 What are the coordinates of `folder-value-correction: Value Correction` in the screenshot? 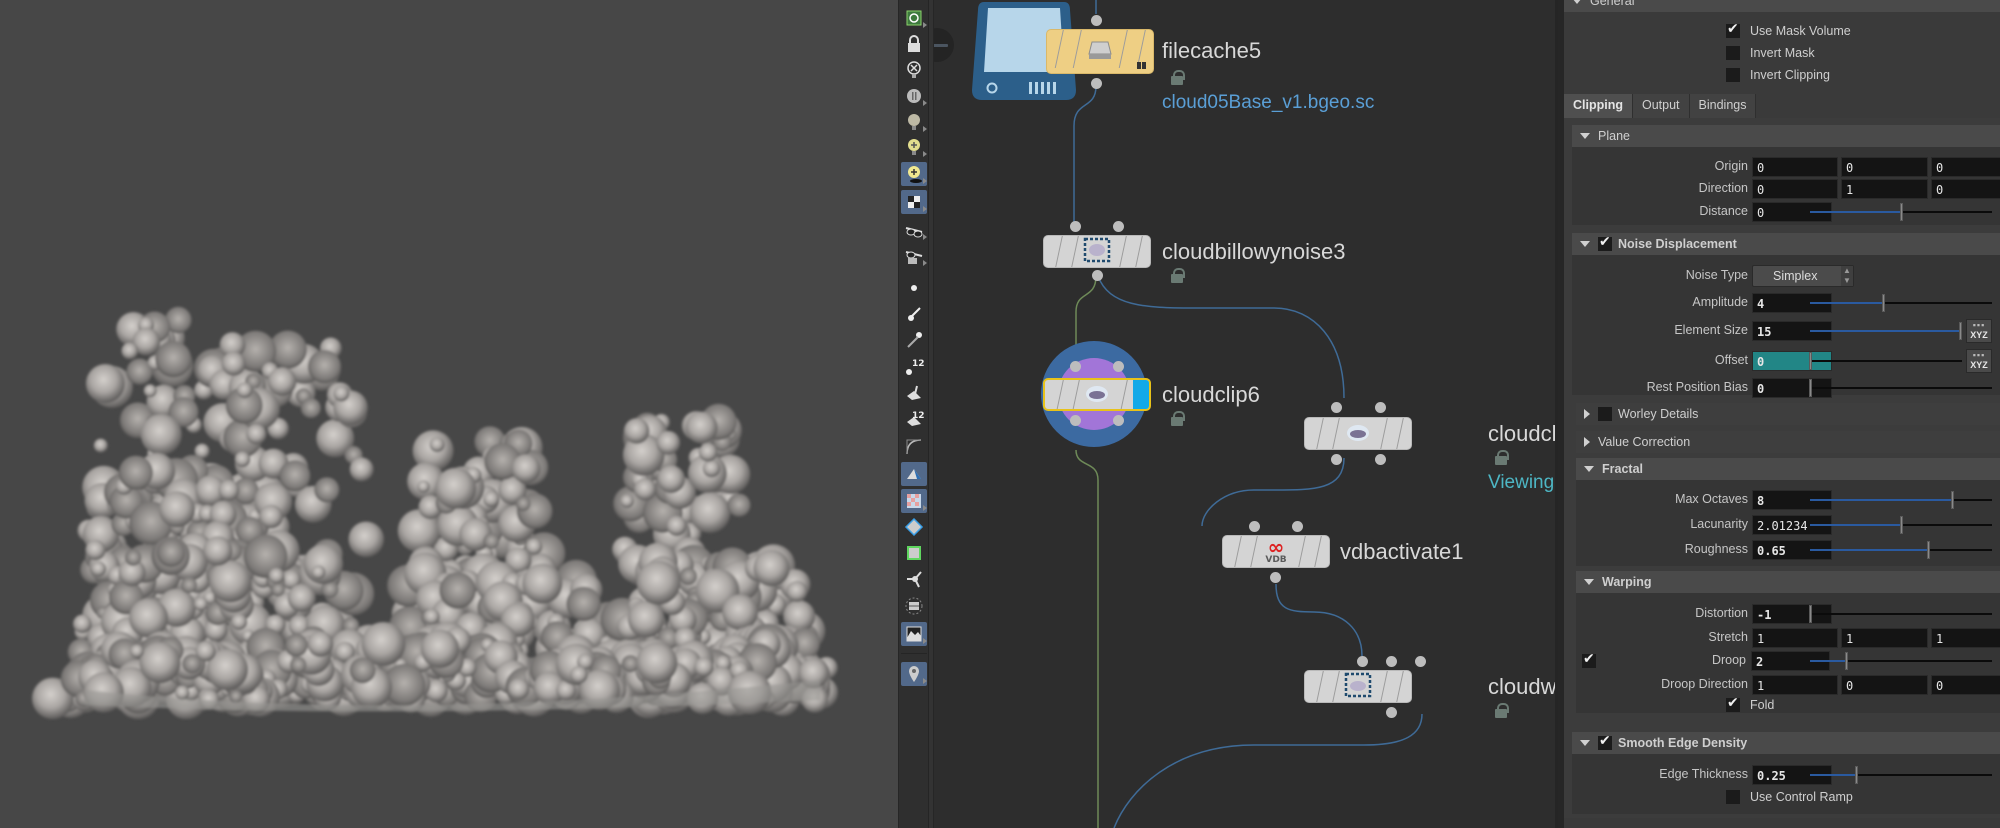 It's located at (1788, 442).